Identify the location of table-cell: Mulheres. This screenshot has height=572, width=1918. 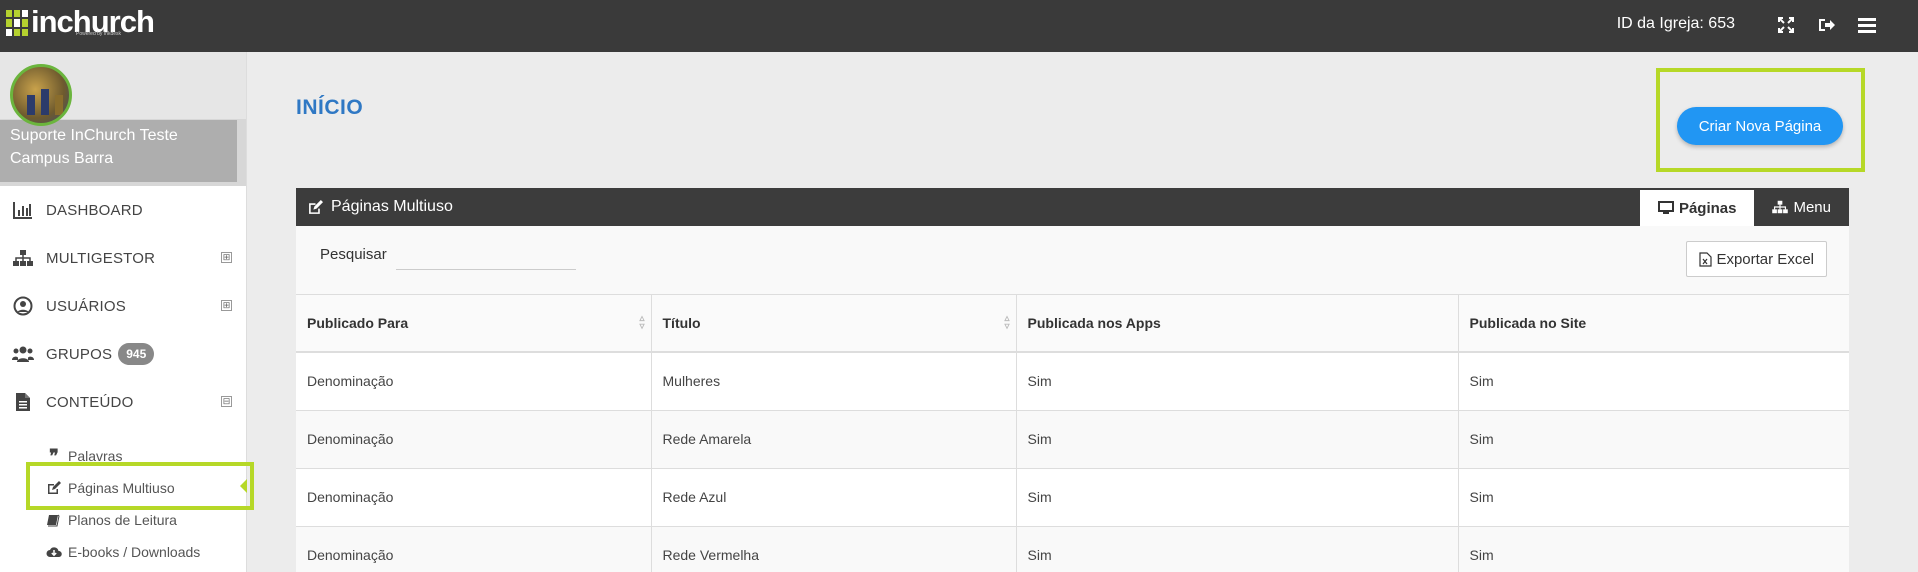
(834, 381).